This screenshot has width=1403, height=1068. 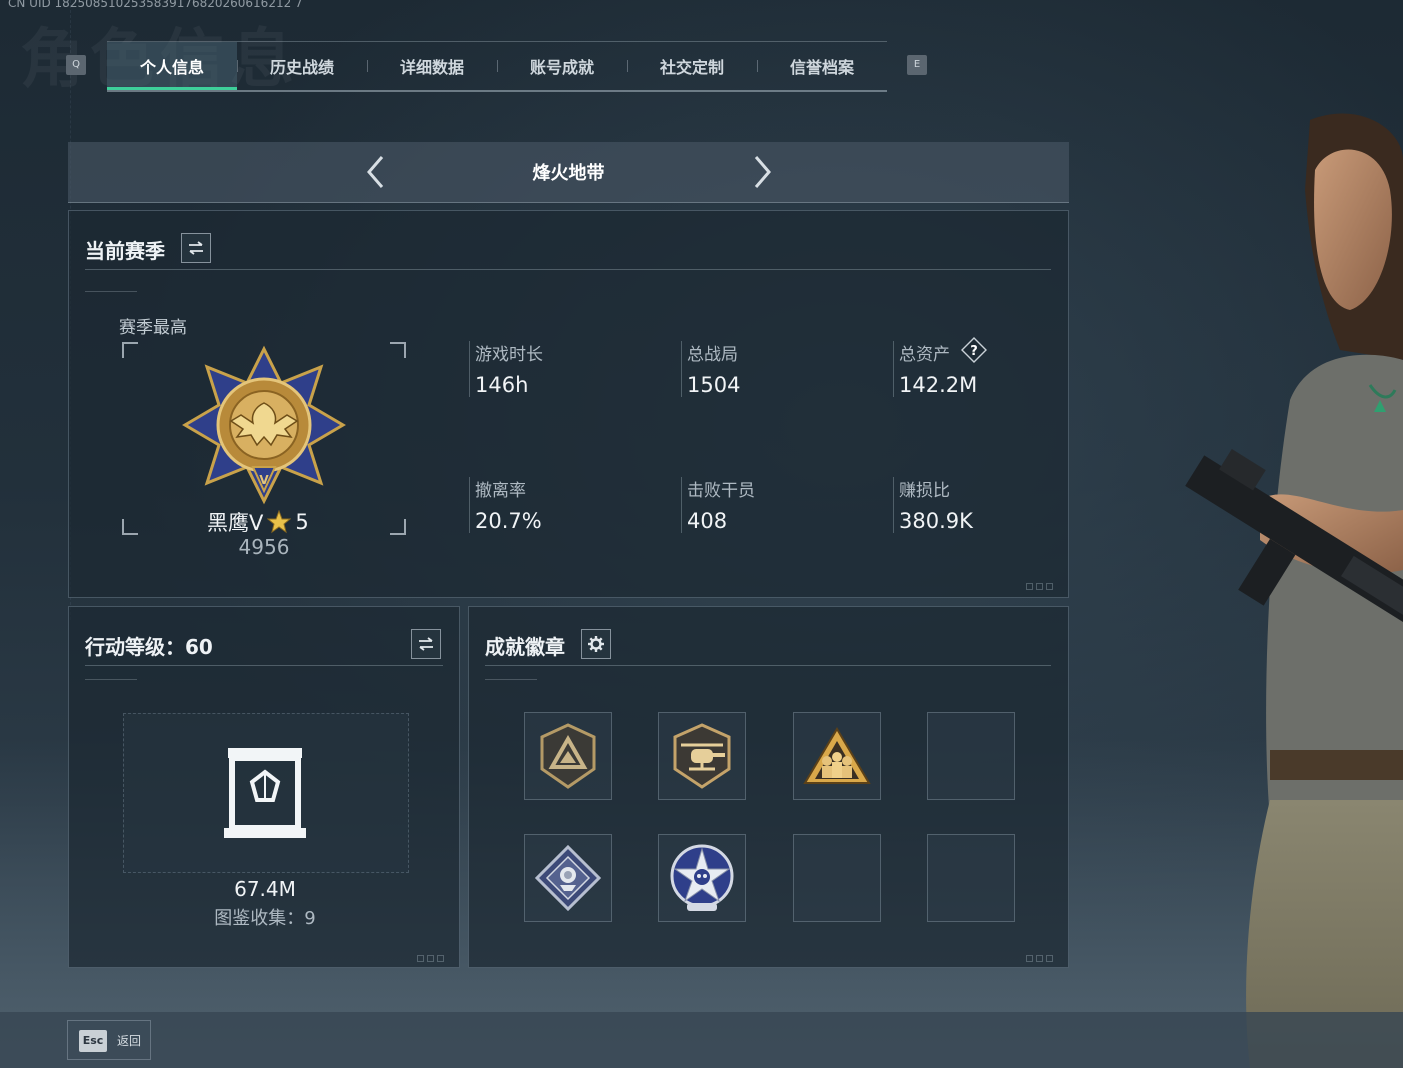 I want to click on gear-icon, so click(x=596, y=644).